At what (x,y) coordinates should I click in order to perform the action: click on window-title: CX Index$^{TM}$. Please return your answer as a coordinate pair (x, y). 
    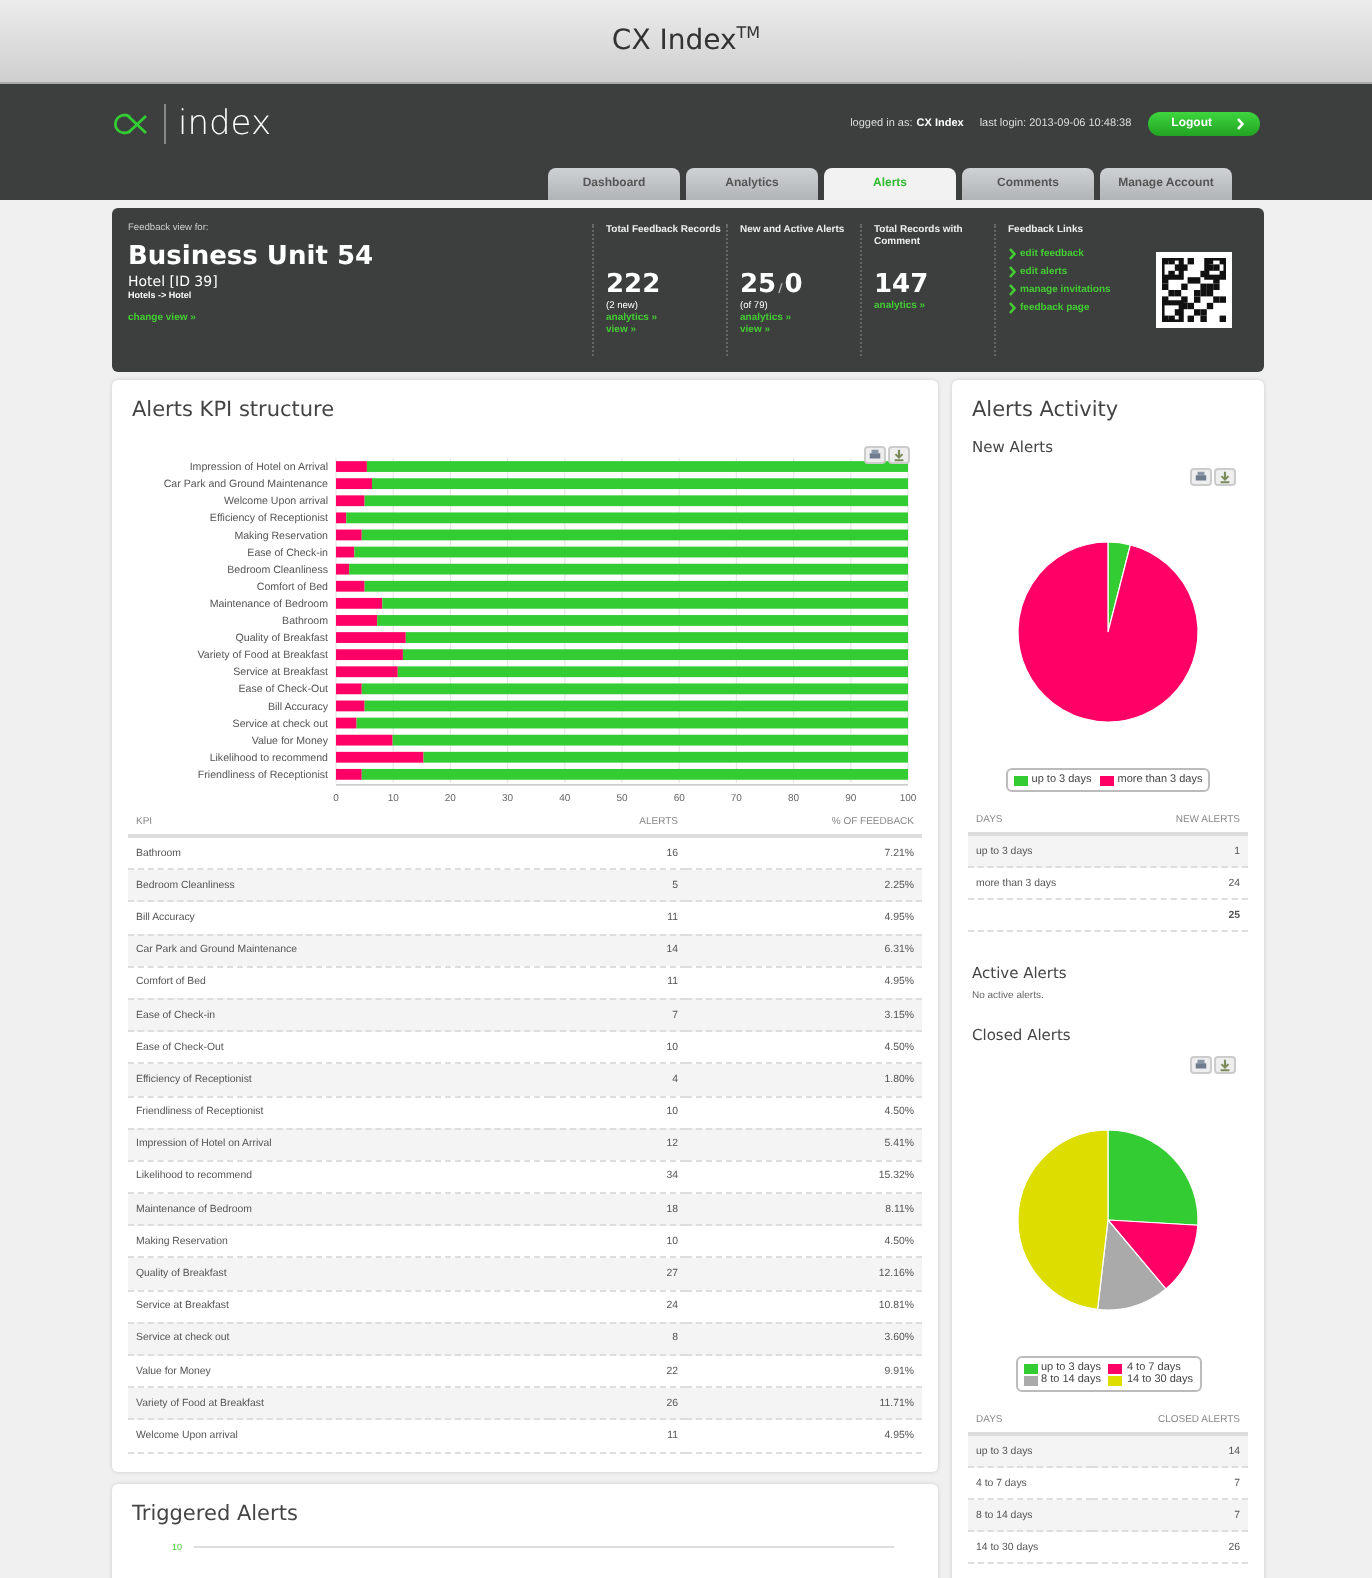
    Looking at the image, I should click on (686, 41).